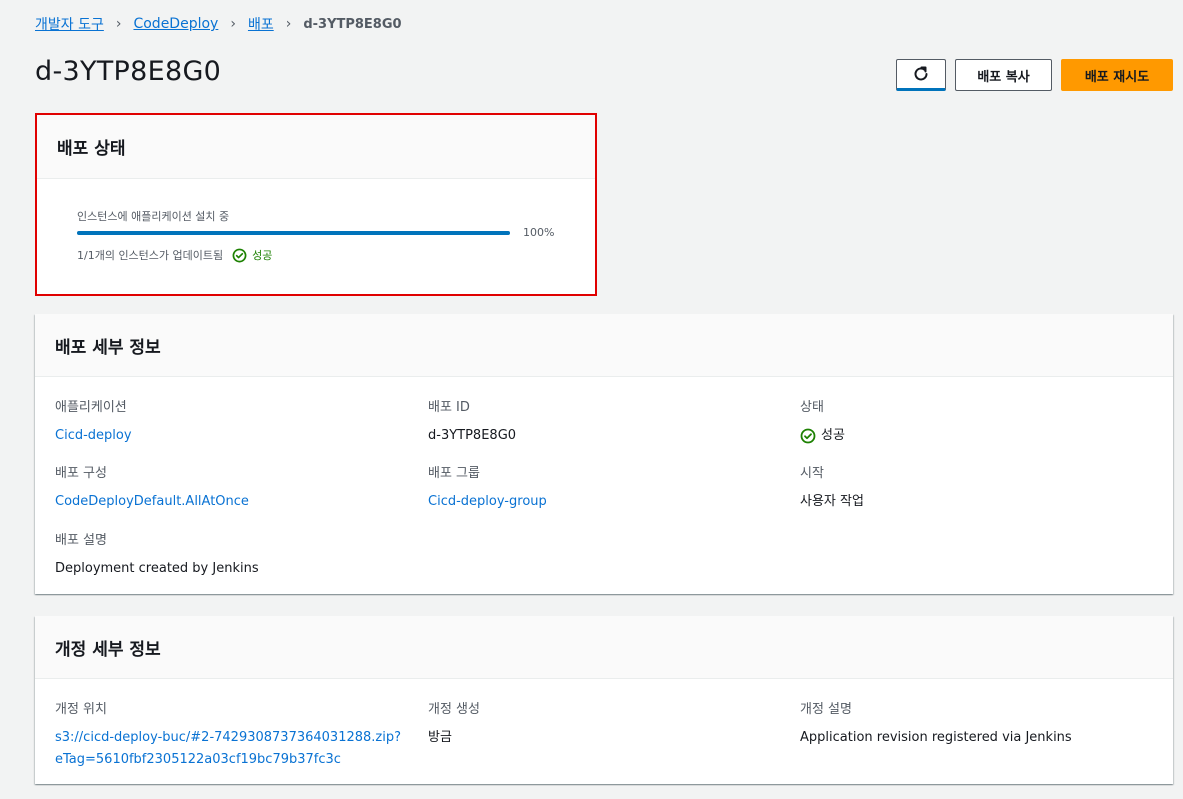 Image resolution: width=1183 pixels, height=799 pixels. I want to click on deployment-id-value: d-3YTP8E8G0, so click(472, 435).